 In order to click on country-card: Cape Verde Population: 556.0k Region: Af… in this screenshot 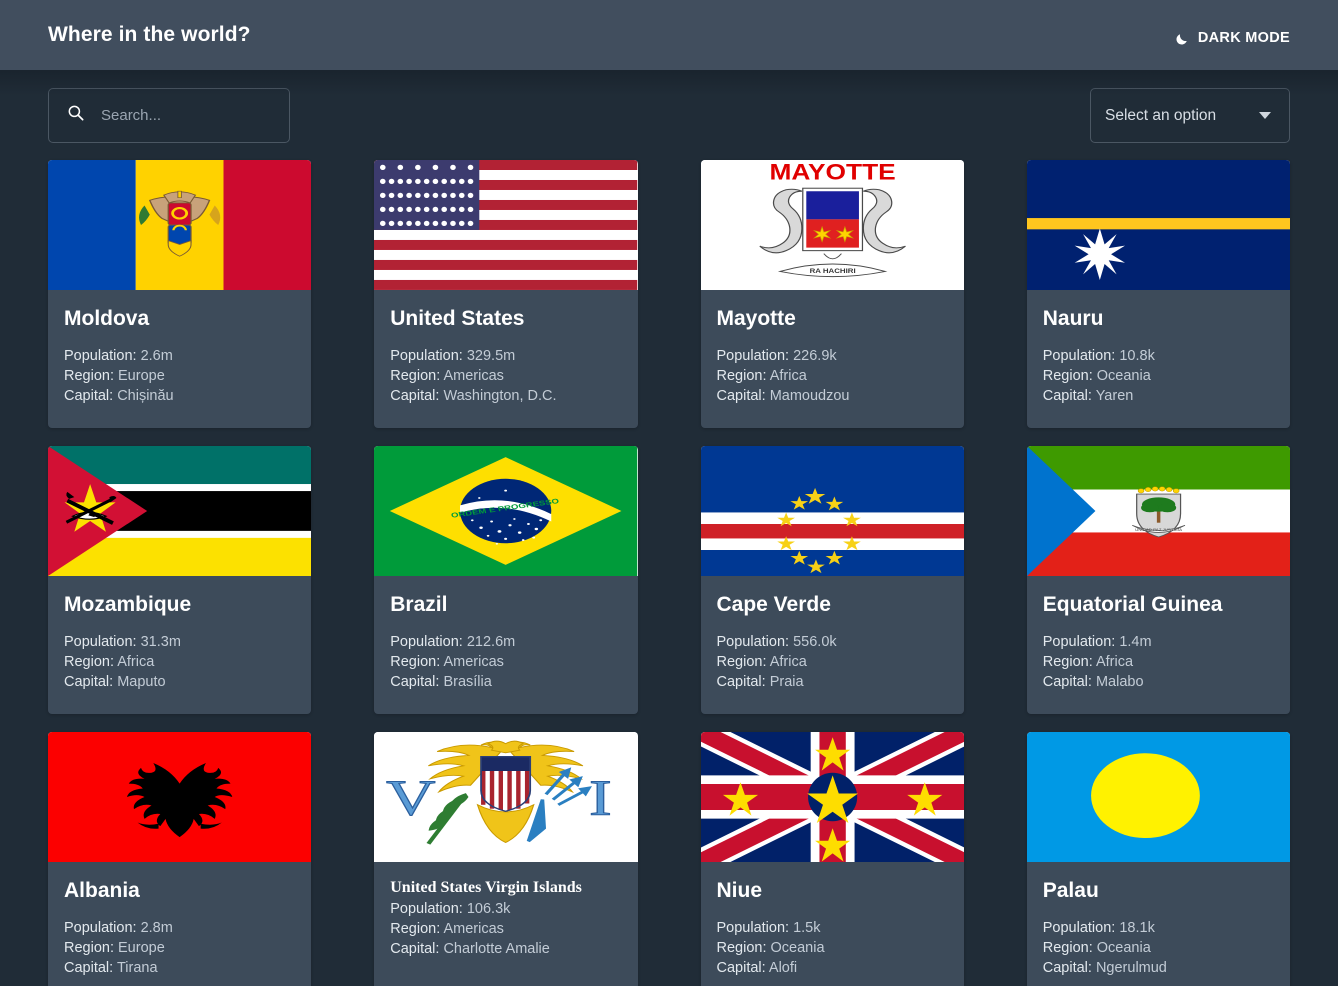, I will do `click(832, 580)`.